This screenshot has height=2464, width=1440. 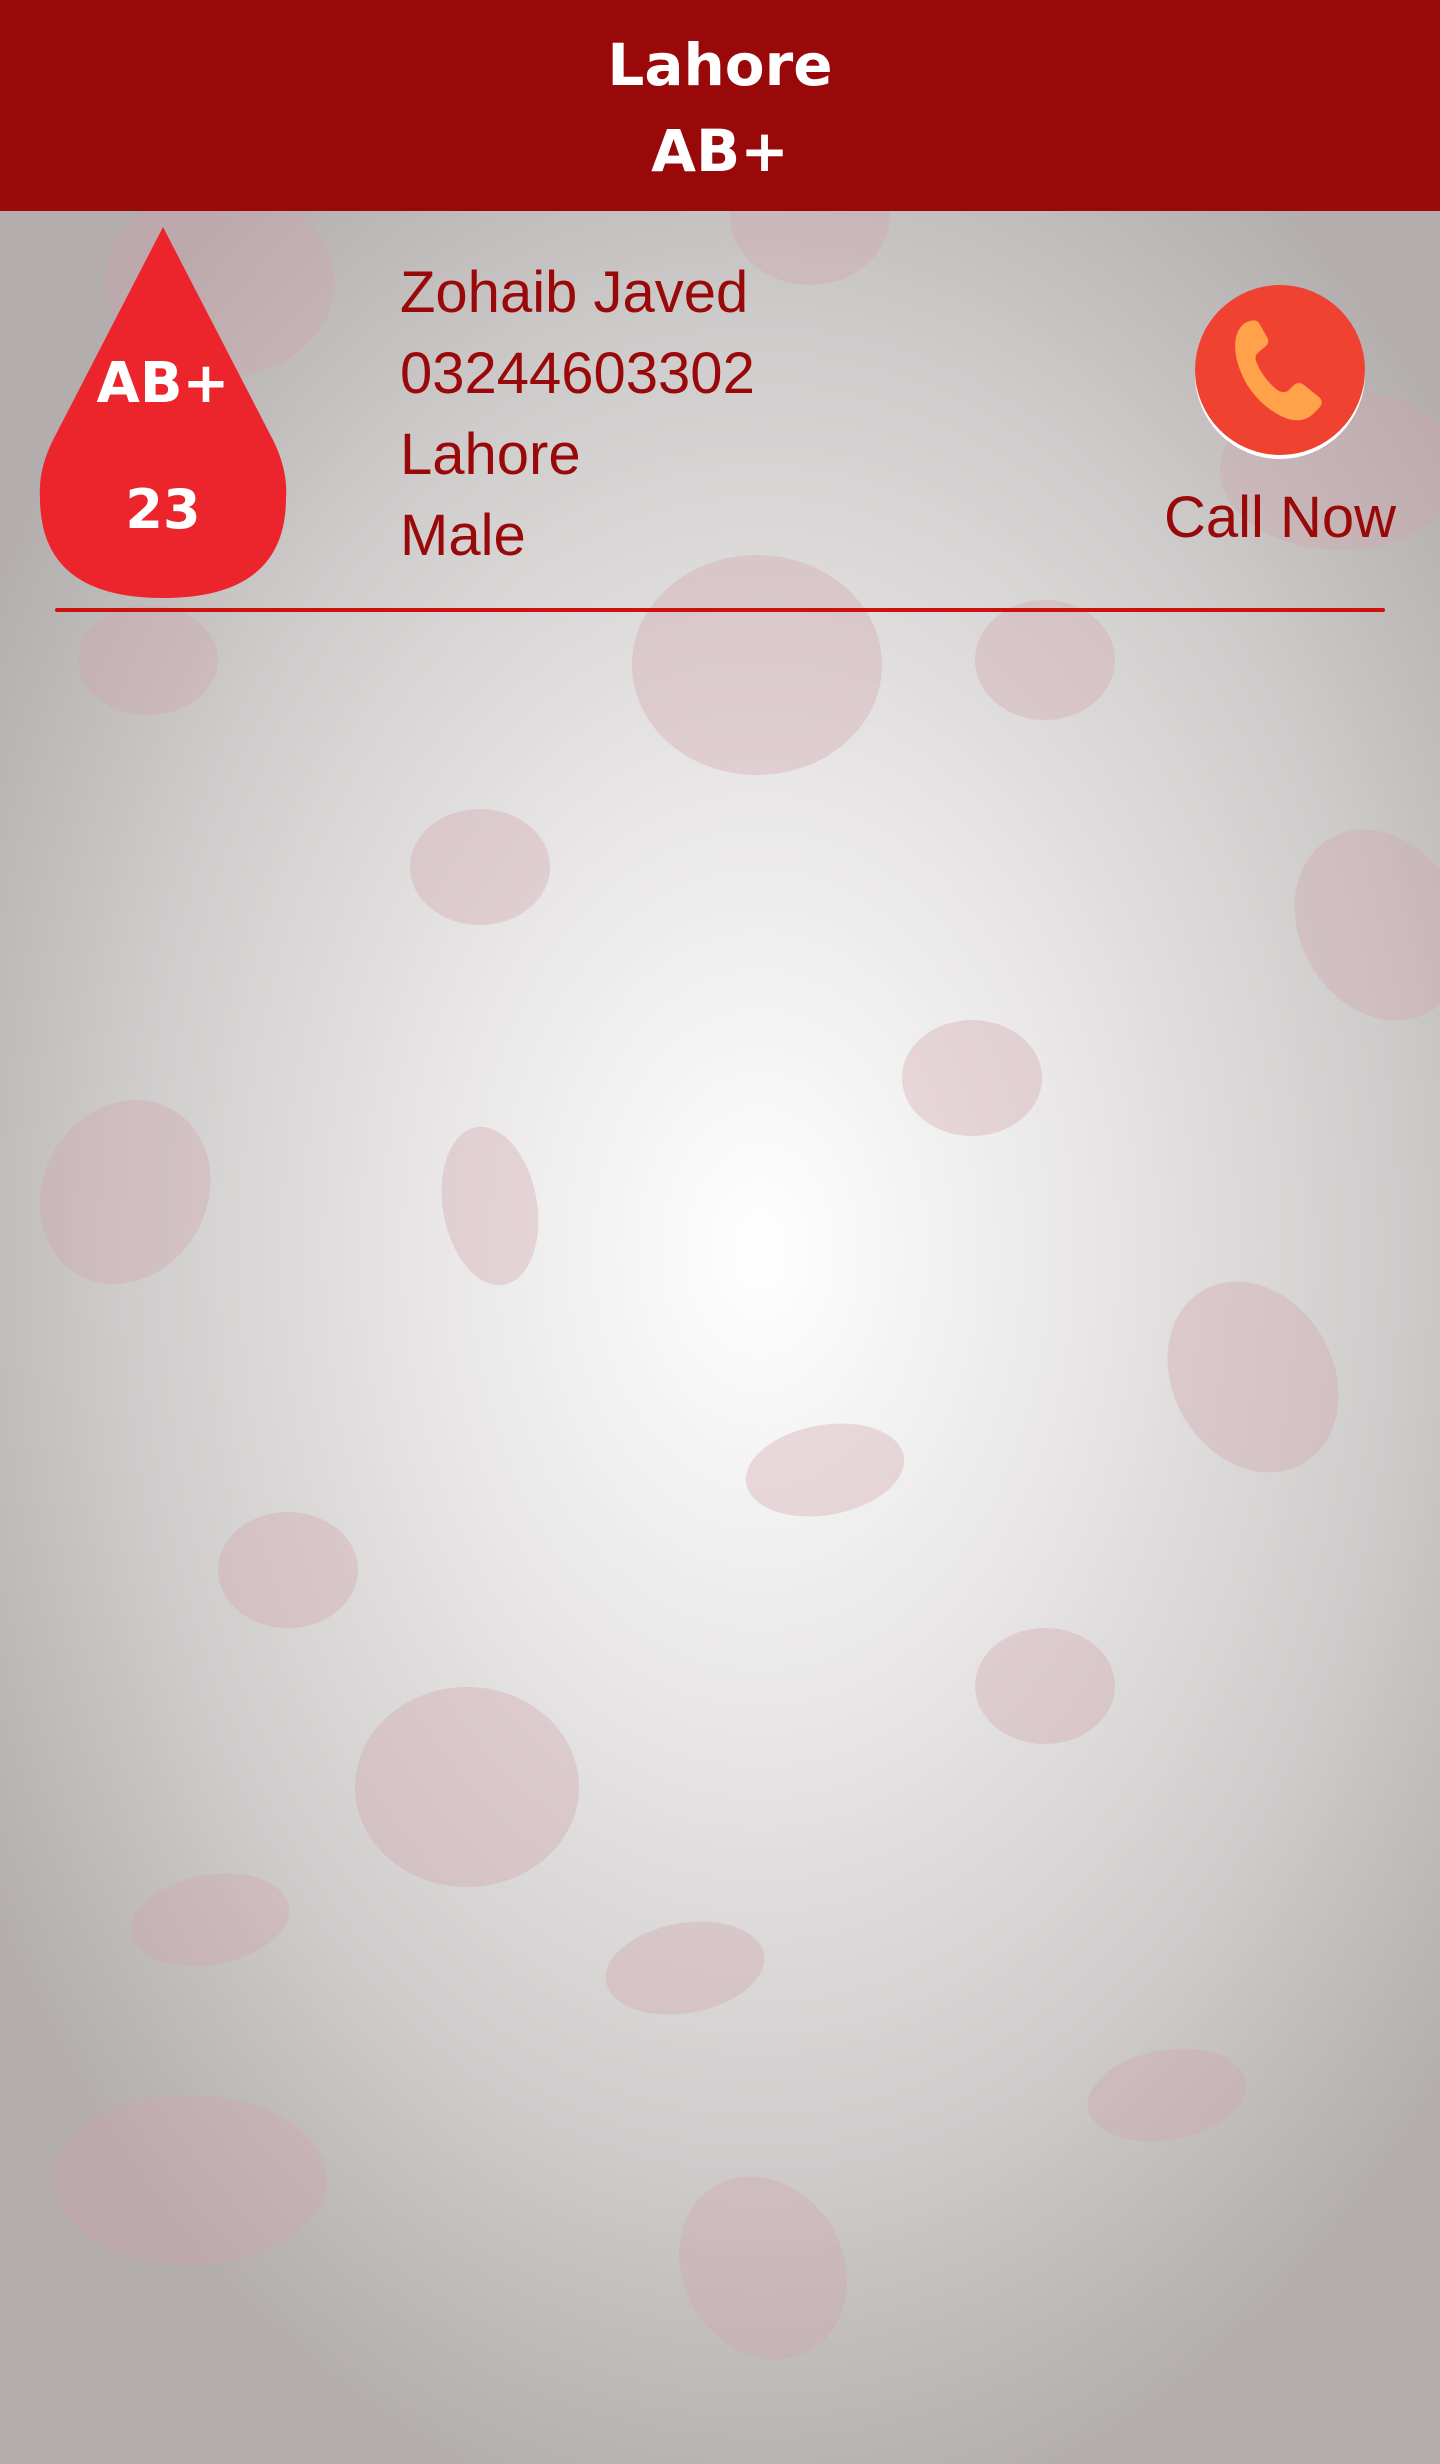 I want to click on header-blood-group: AB+, so click(x=720, y=151).